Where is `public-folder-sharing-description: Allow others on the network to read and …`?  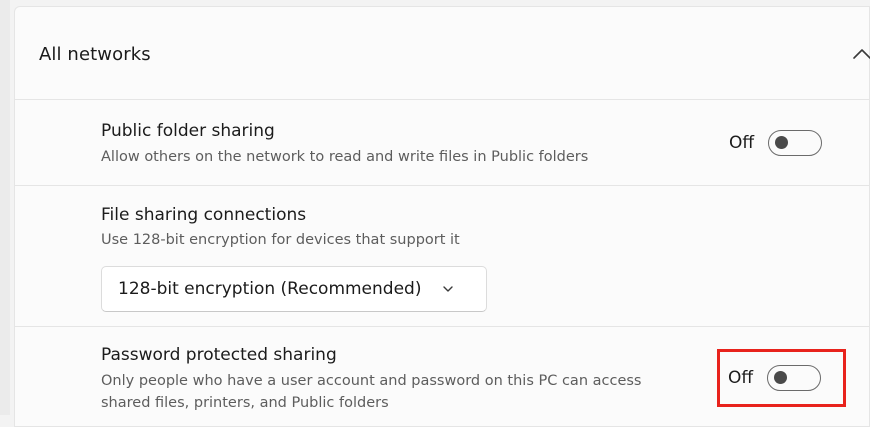
public-folder-sharing-description: Allow others on the network to read and … is located at coordinates (345, 157).